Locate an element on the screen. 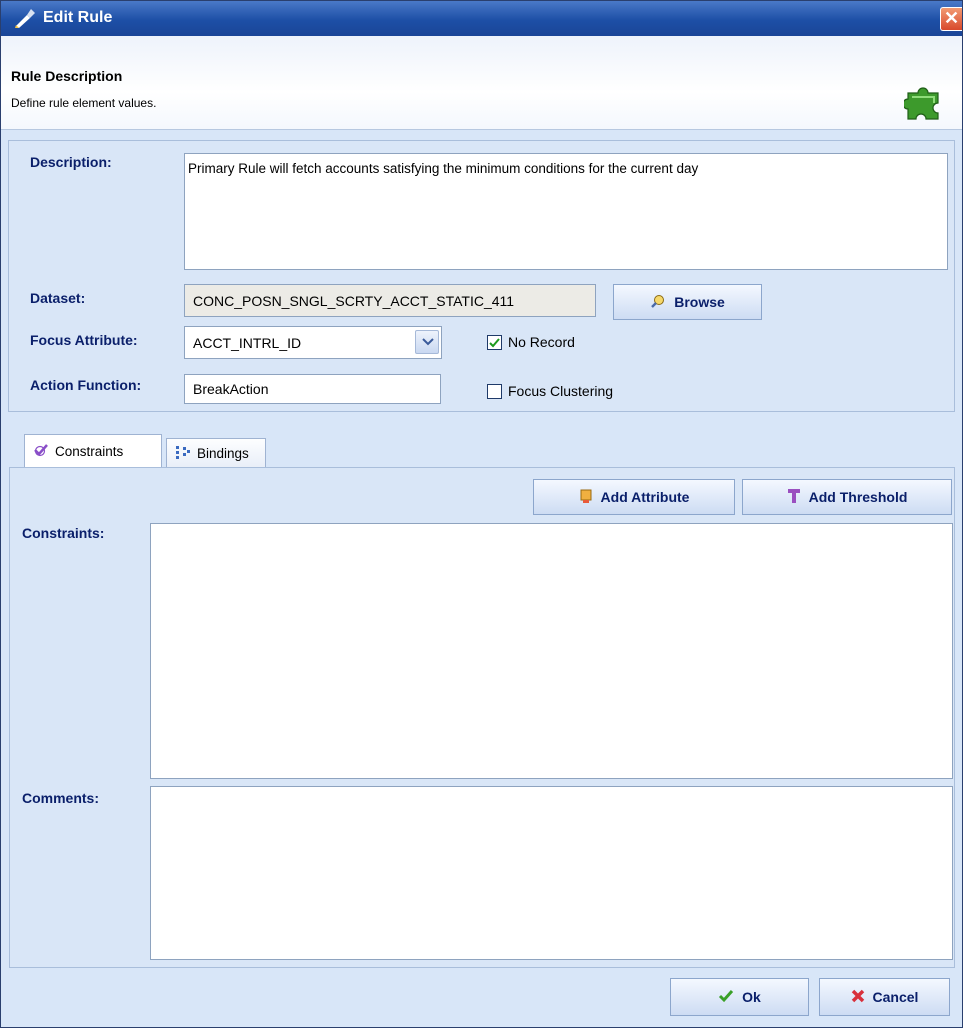 The height and width of the screenshot is (1028, 963). dataset-field: CONC_POSN_SNGL_SCRTY_ACCT_STATIC_411 is located at coordinates (390, 300).